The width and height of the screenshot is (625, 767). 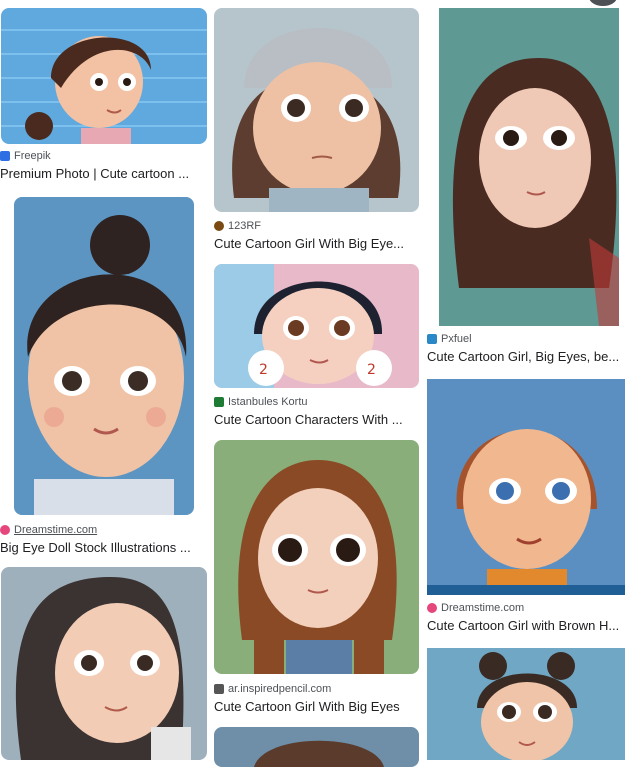 What do you see at coordinates (432, 339) in the screenshot?
I see `pxfuel-favicon-icon` at bounding box center [432, 339].